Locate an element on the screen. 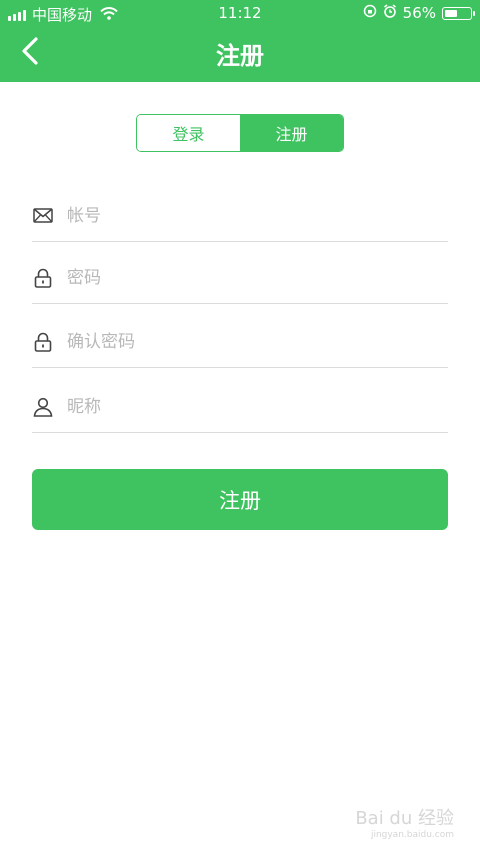  mail-icon is located at coordinates (43, 216).